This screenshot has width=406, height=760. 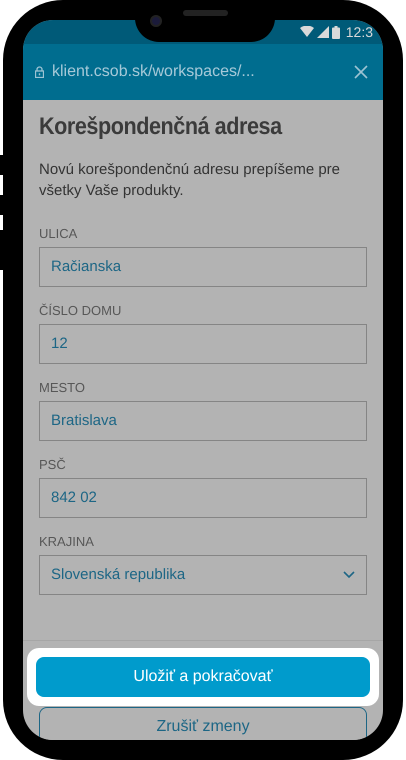 What do you see at coordinates (39, 72) in the screenshot?
I see `lock-icon` at bounding box center [39, 72].